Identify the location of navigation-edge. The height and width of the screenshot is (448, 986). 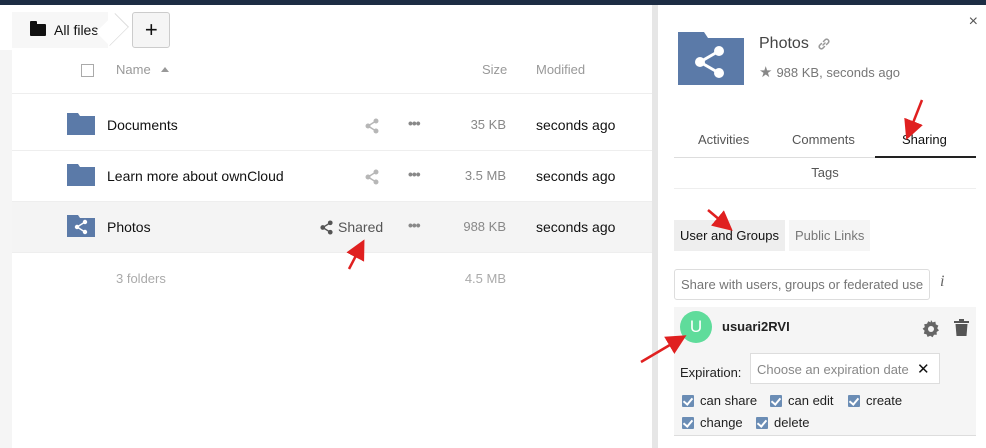
(6, 249).